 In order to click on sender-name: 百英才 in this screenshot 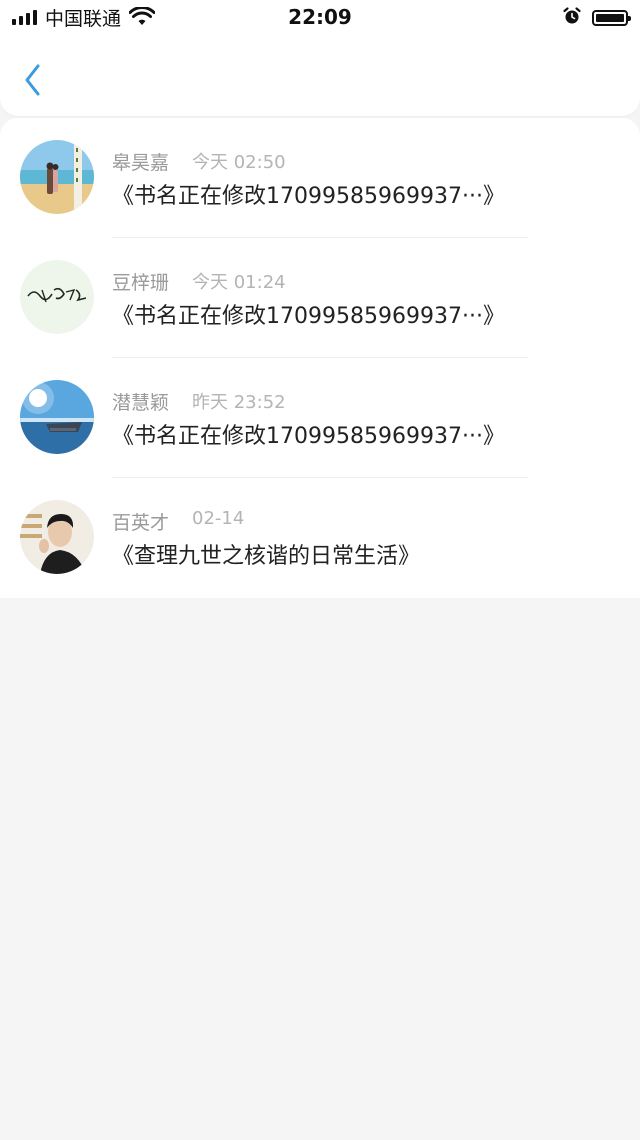, I will do `click(141, 523)`.